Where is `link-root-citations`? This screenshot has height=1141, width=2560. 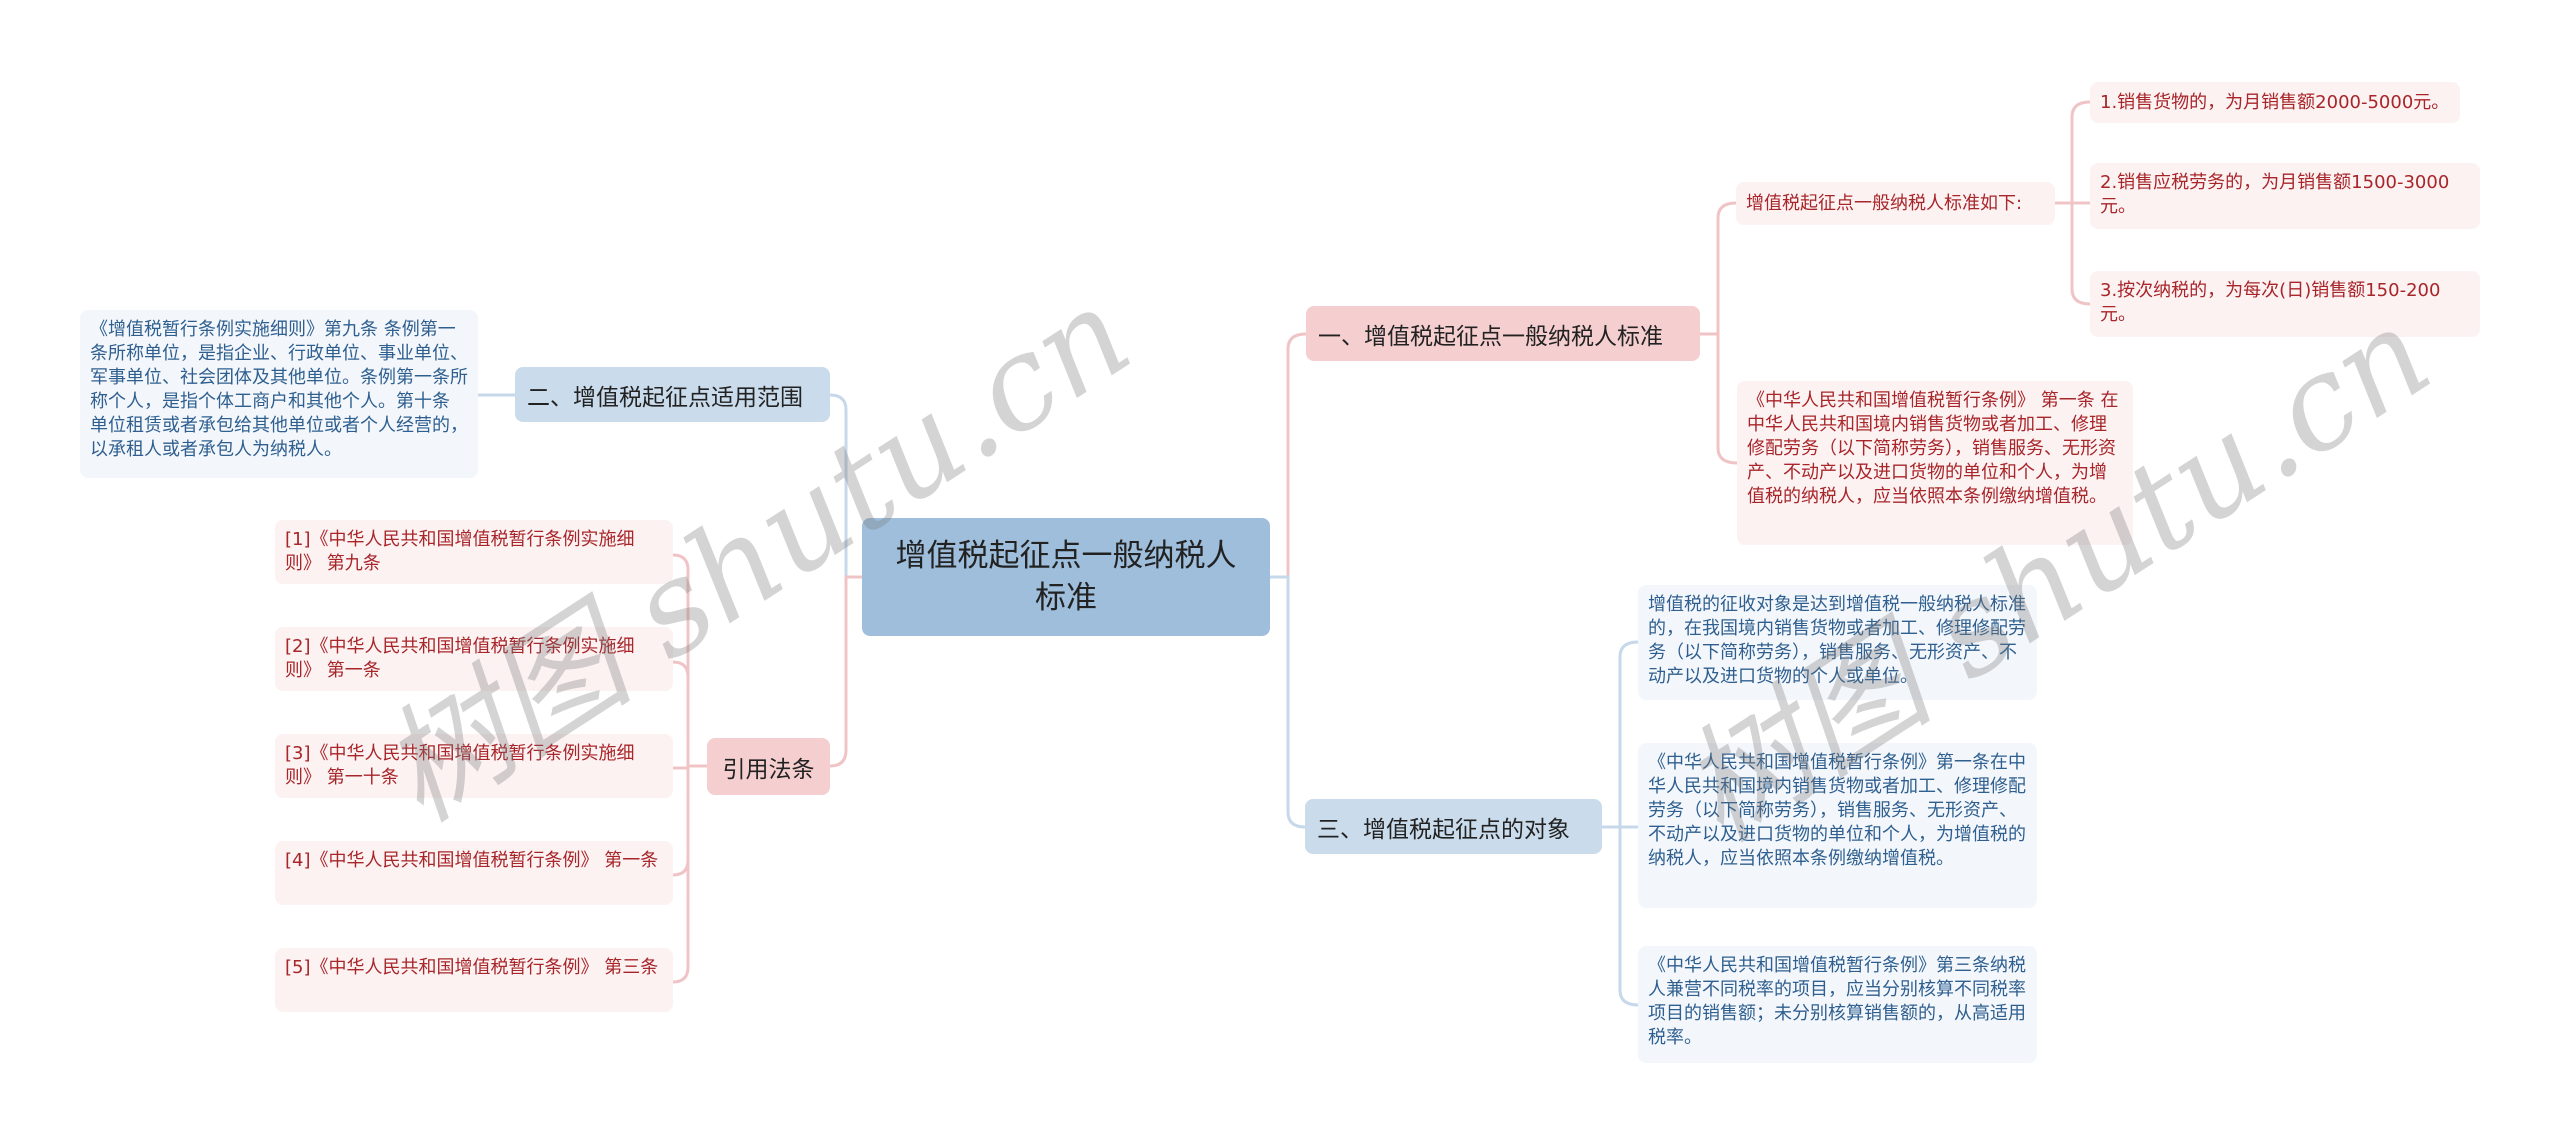 link-root-citations is located at coordinates (845, 671).